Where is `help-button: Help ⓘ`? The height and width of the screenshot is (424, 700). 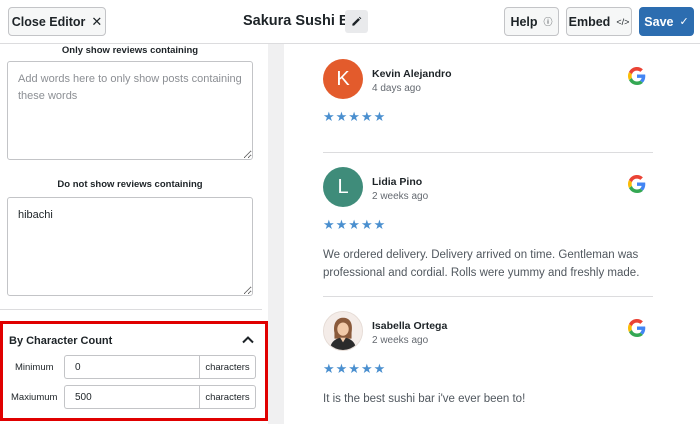
help-button: Help ⓘ is located at coordinates (531, 21).